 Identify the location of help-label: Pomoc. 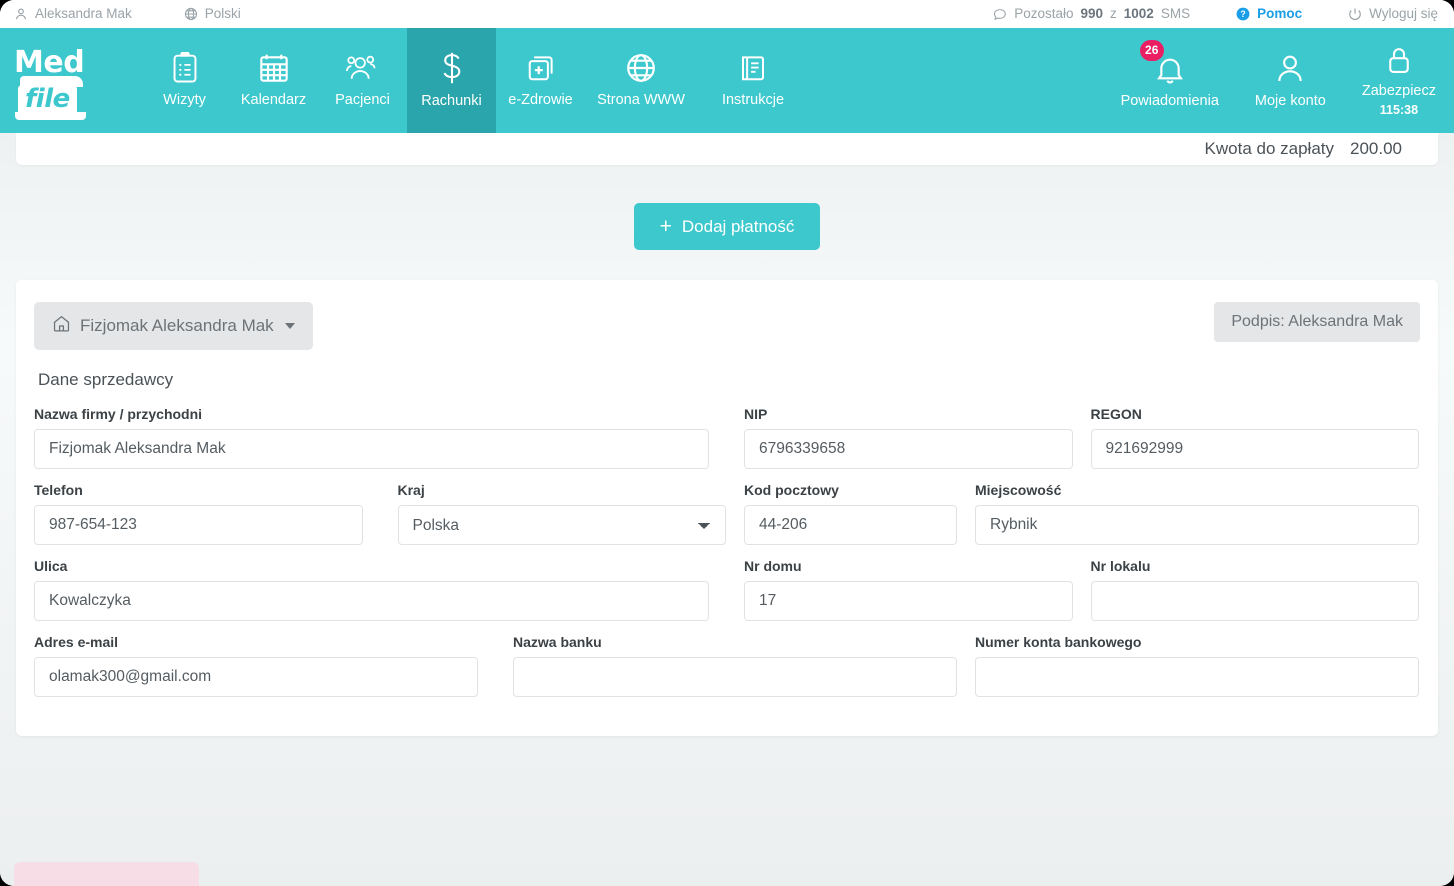
(1280, 14).